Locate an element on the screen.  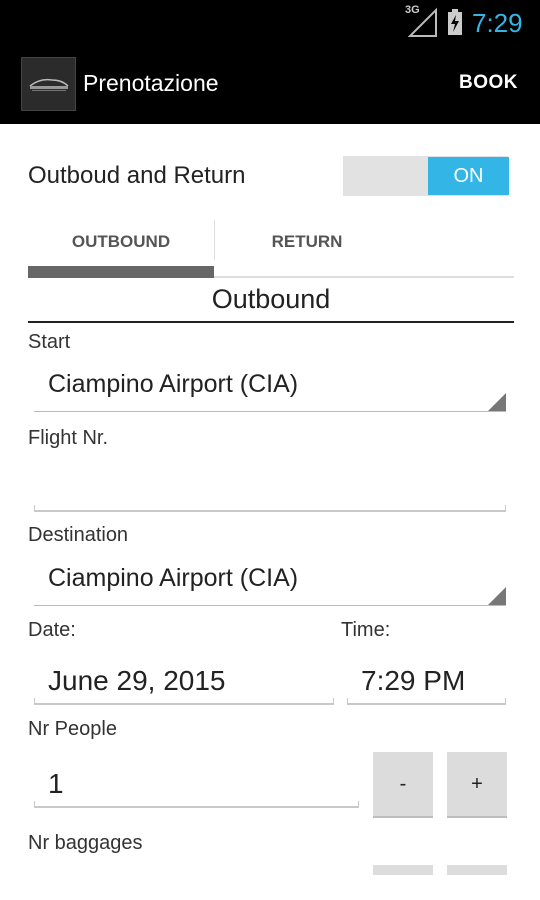
date-value: June 29, 2015 is located at coordinates (137, 680).